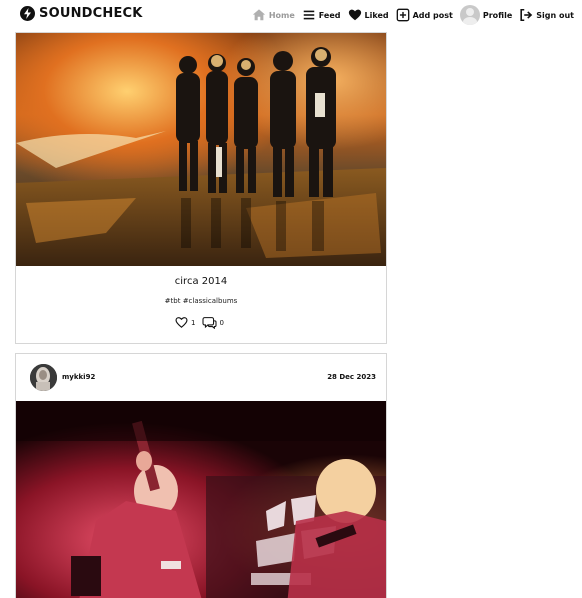 This screenshot has height=598, width=582. I want to click on post-date: 28 Dec 2023, so click(351, 377).